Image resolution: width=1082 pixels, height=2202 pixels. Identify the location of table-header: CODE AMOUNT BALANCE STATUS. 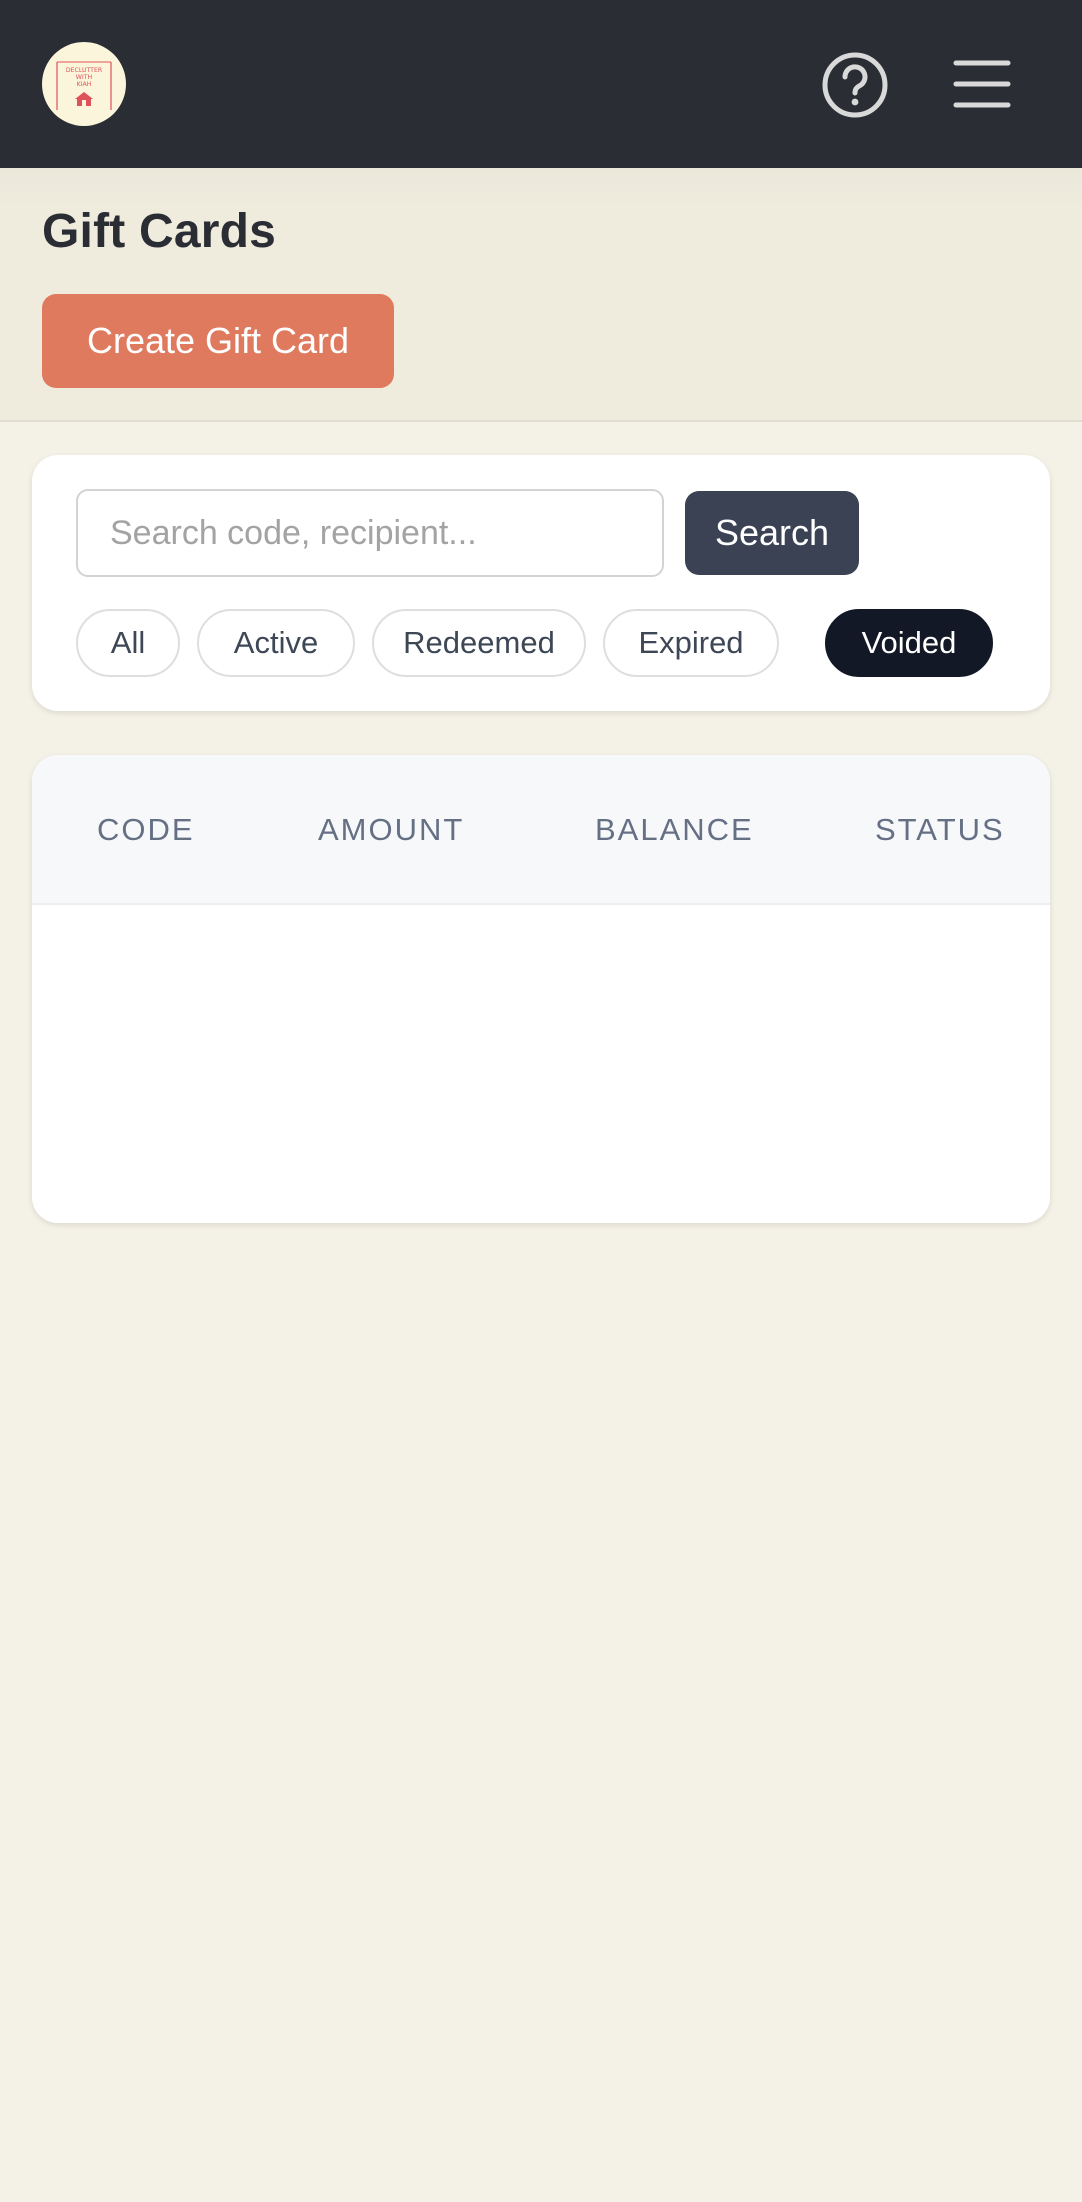
(541, 830).